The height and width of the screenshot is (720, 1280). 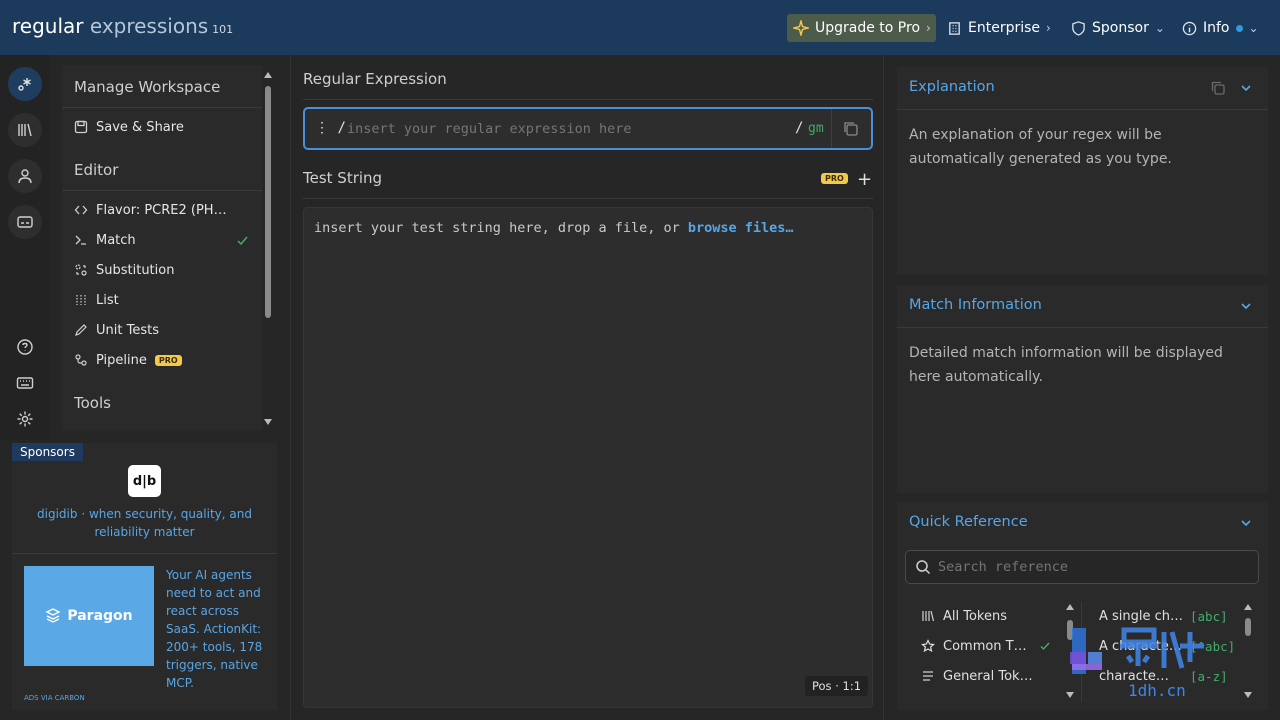 I want to click on code-brackets-icon, so click(x=81, y=210).